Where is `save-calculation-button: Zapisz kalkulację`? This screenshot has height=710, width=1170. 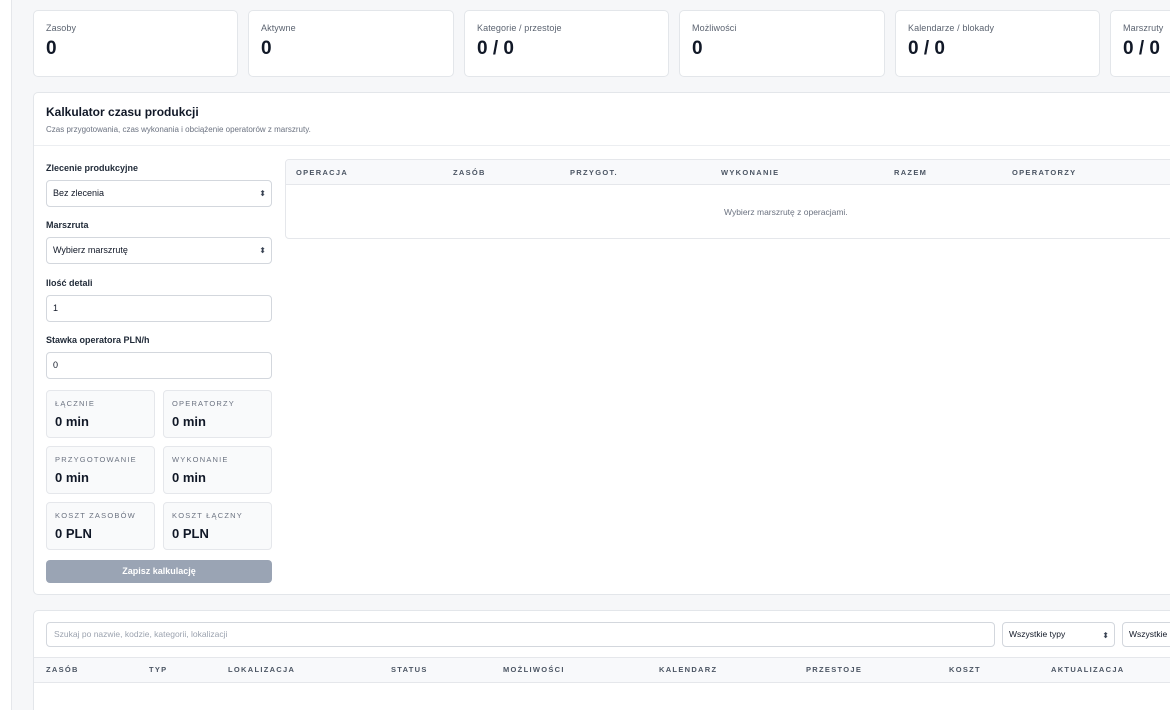 save-calculation-button: Zapisz kalkulację is located at coordinates (159, 571).